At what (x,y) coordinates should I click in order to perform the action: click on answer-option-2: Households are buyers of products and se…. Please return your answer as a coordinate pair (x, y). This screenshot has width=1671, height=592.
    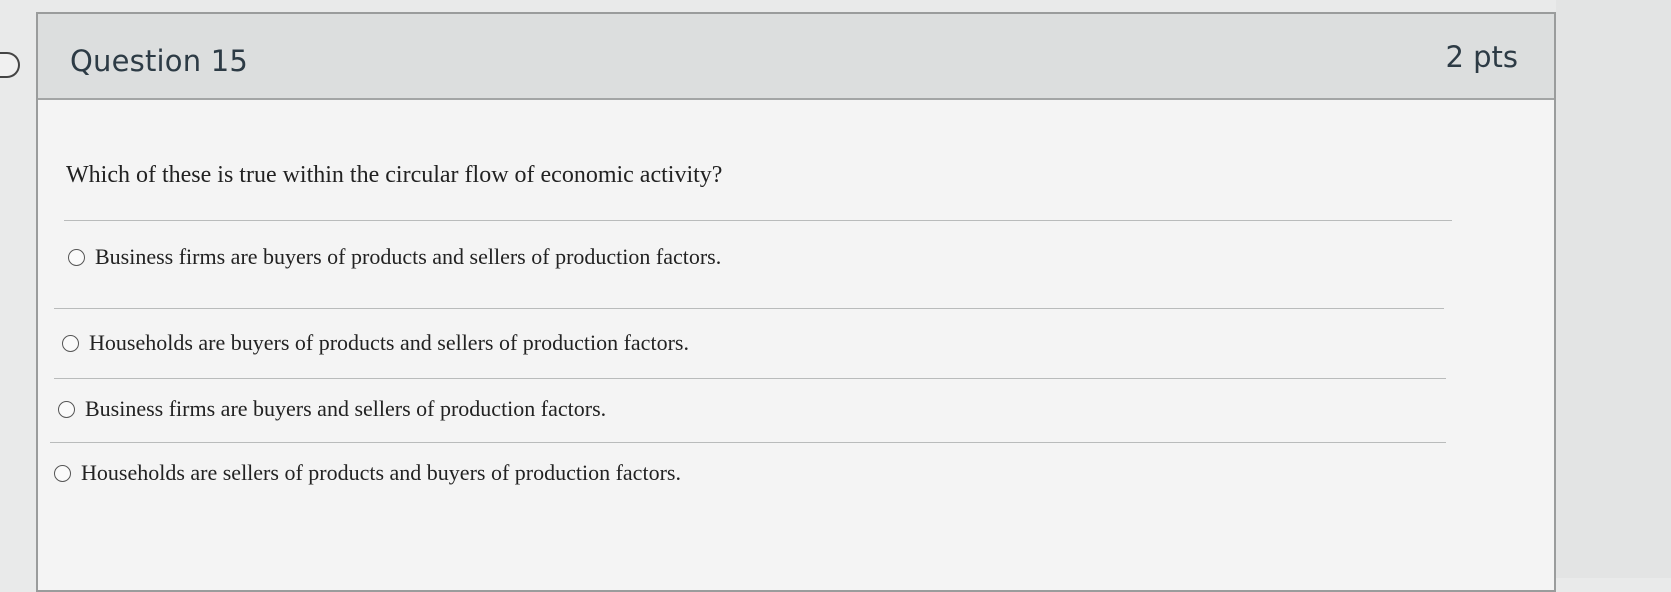
    Looking at the image, I should click on (375, 343).